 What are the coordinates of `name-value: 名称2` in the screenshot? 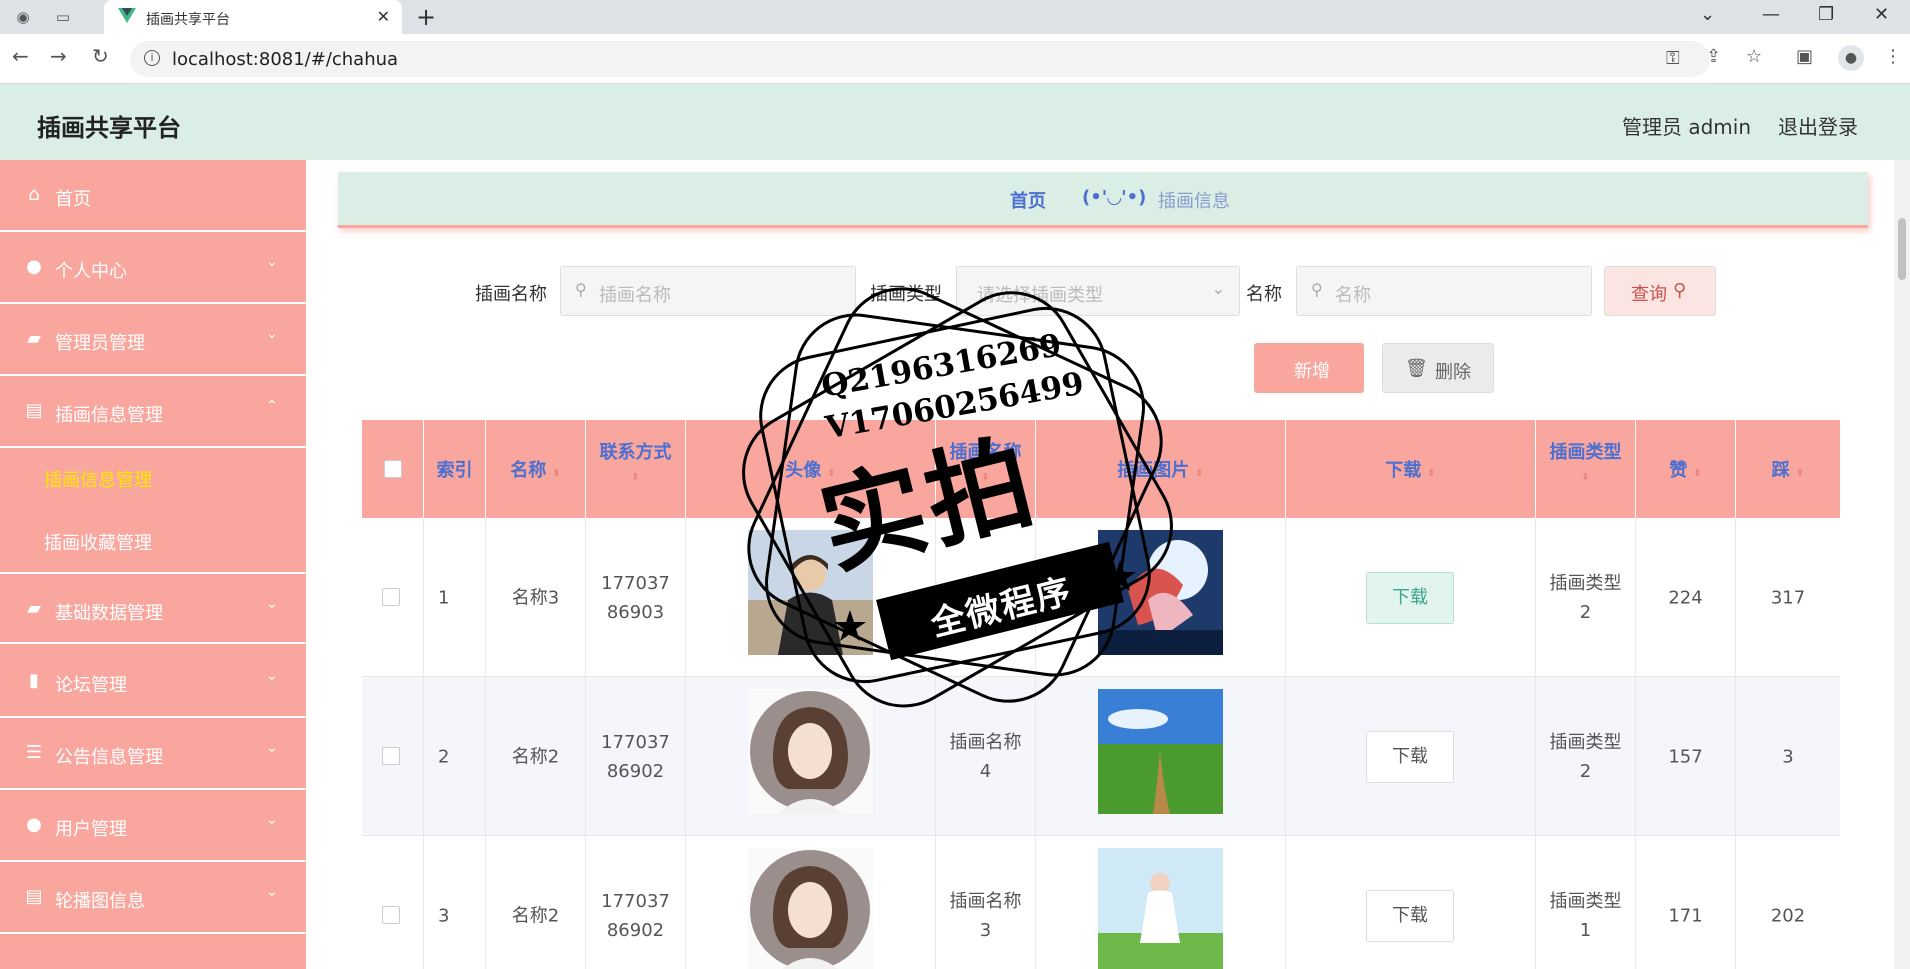 It's located at (535, 756).